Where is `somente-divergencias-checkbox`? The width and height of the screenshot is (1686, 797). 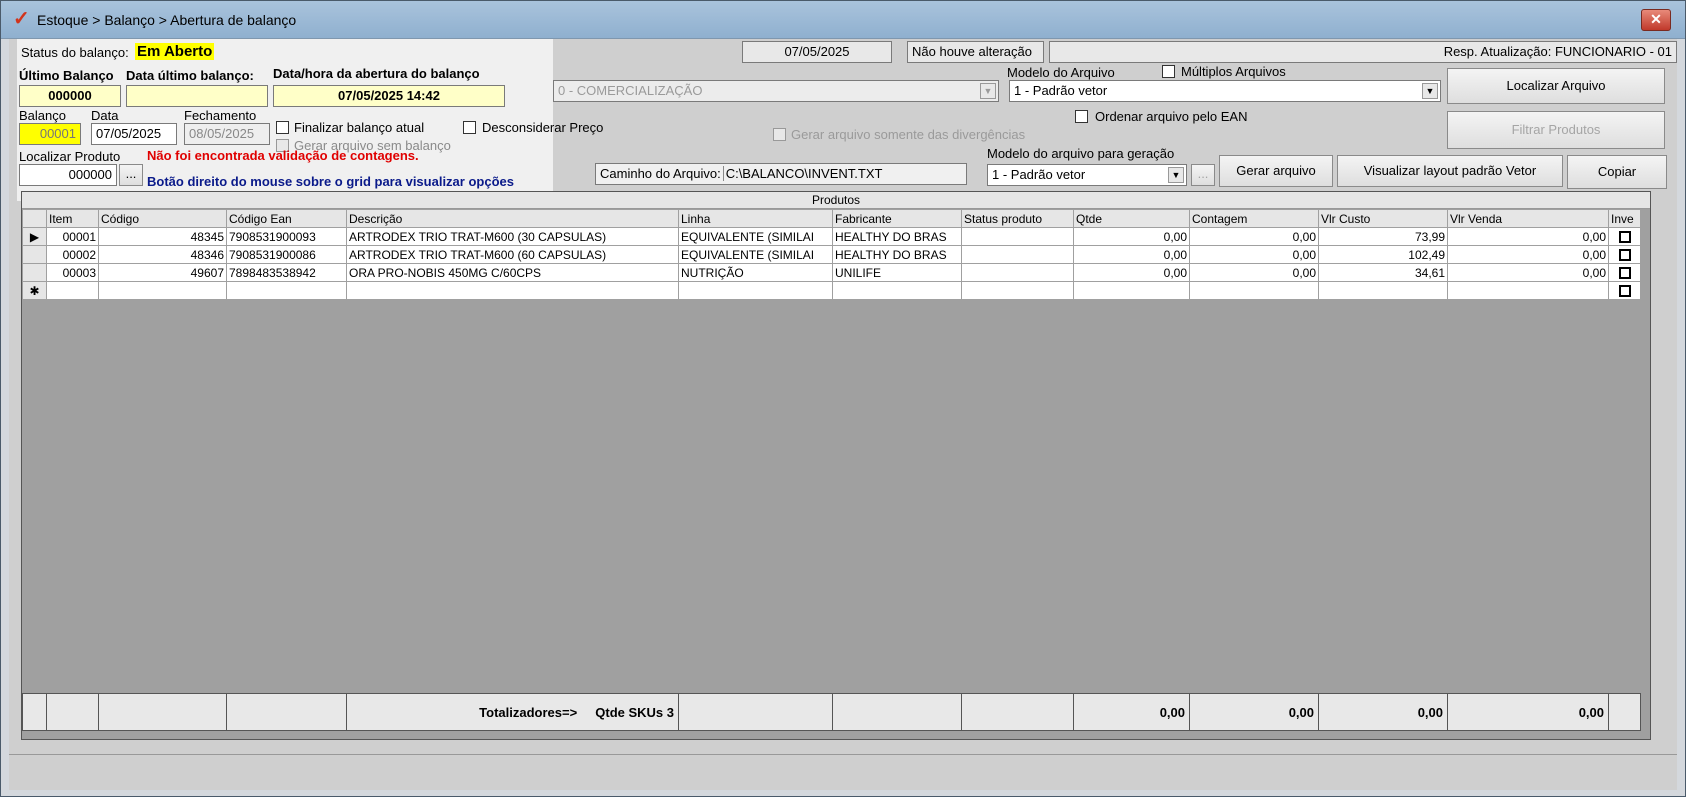 somente-divergencias-checkbox is located at coordinates (779, 134).